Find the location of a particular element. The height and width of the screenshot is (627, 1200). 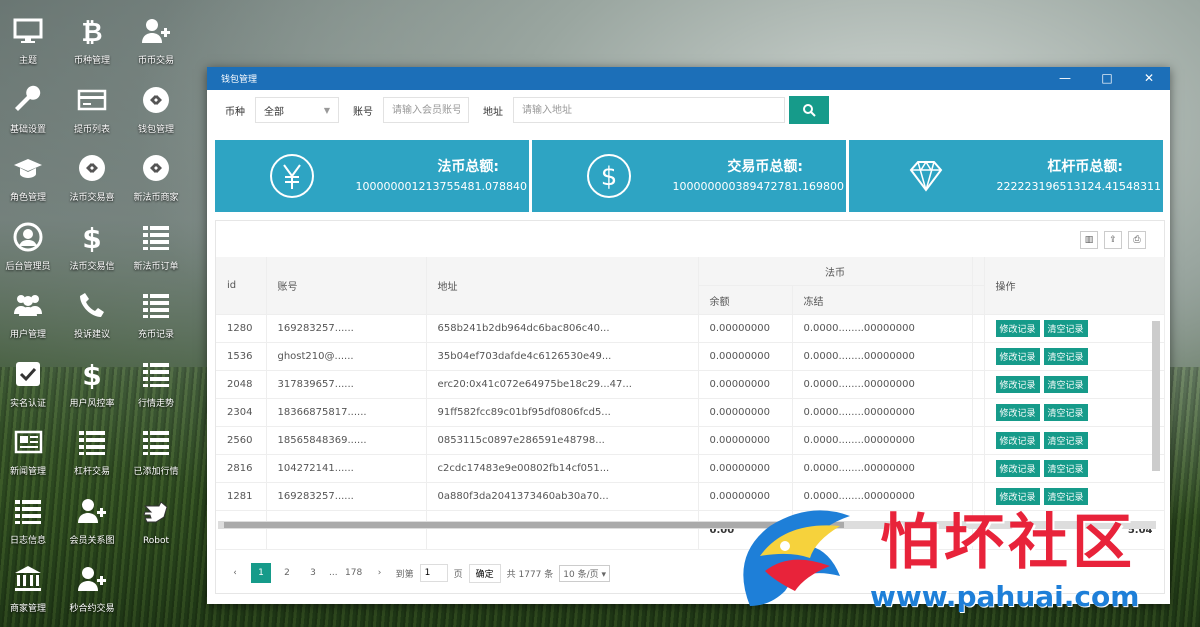

account-label: 账号 is located at coordinates (363, 112).